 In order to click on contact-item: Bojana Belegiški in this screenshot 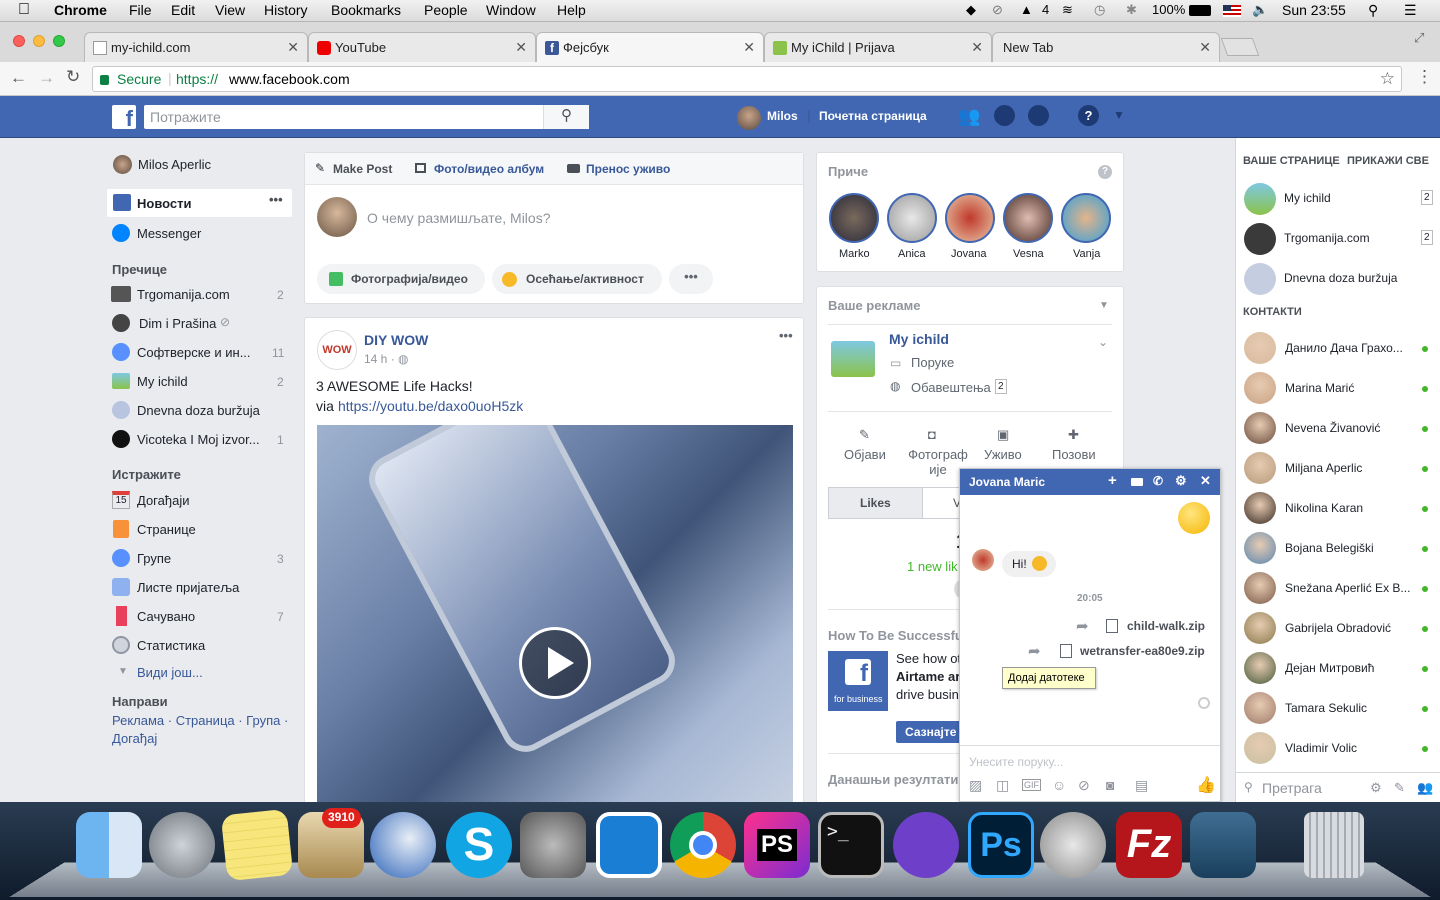, I will do `click(1338, 548)`.